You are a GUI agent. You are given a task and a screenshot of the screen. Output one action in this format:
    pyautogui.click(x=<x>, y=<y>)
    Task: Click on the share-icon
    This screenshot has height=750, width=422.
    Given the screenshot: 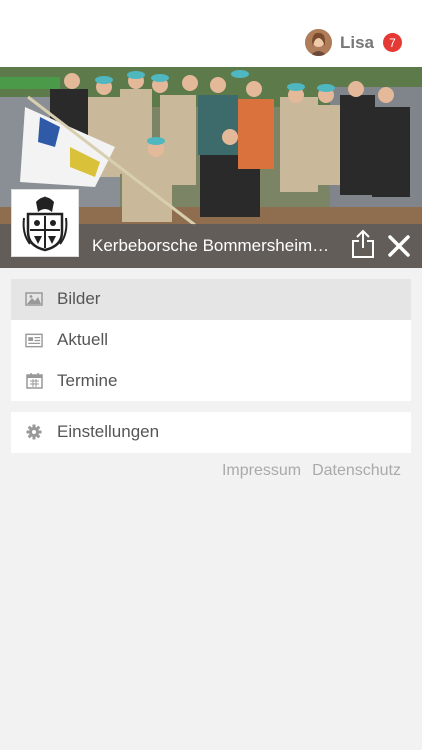 What is the action you would take?
    pyautogui.click(x=363, y=243)
    